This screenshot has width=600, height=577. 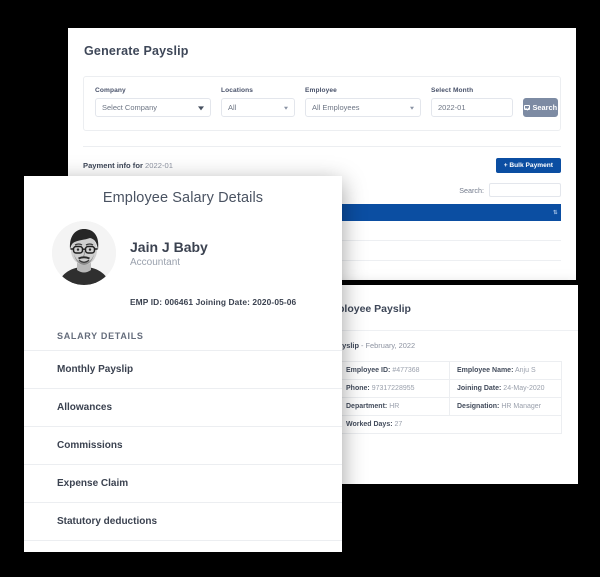 I want to click on phone-value: 97317228955, so click(x=393, y=388).